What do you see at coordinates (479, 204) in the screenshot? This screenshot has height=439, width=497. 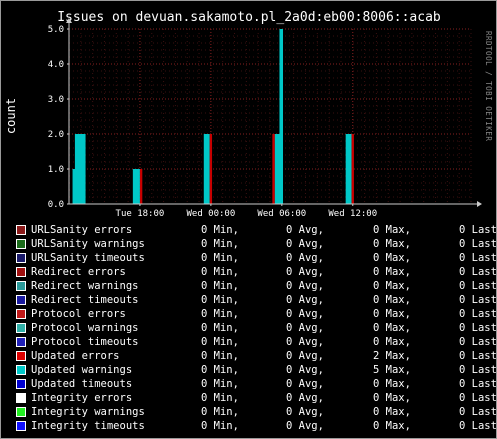 I see `x-axis-arrow` at bounding box center [479, 204].